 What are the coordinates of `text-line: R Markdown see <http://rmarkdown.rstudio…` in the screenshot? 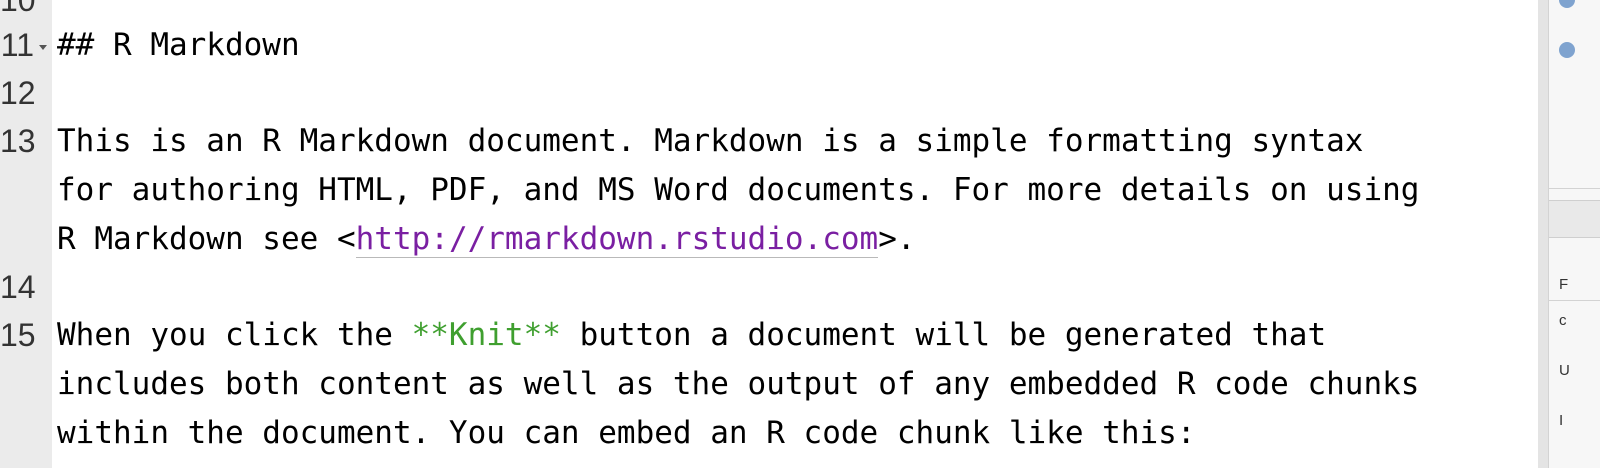 It's located at (486, 239).